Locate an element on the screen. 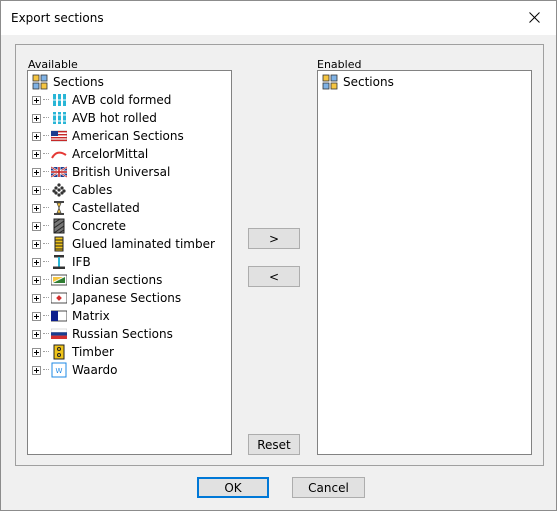  svg-text: W is located at coordinates (59, 371).